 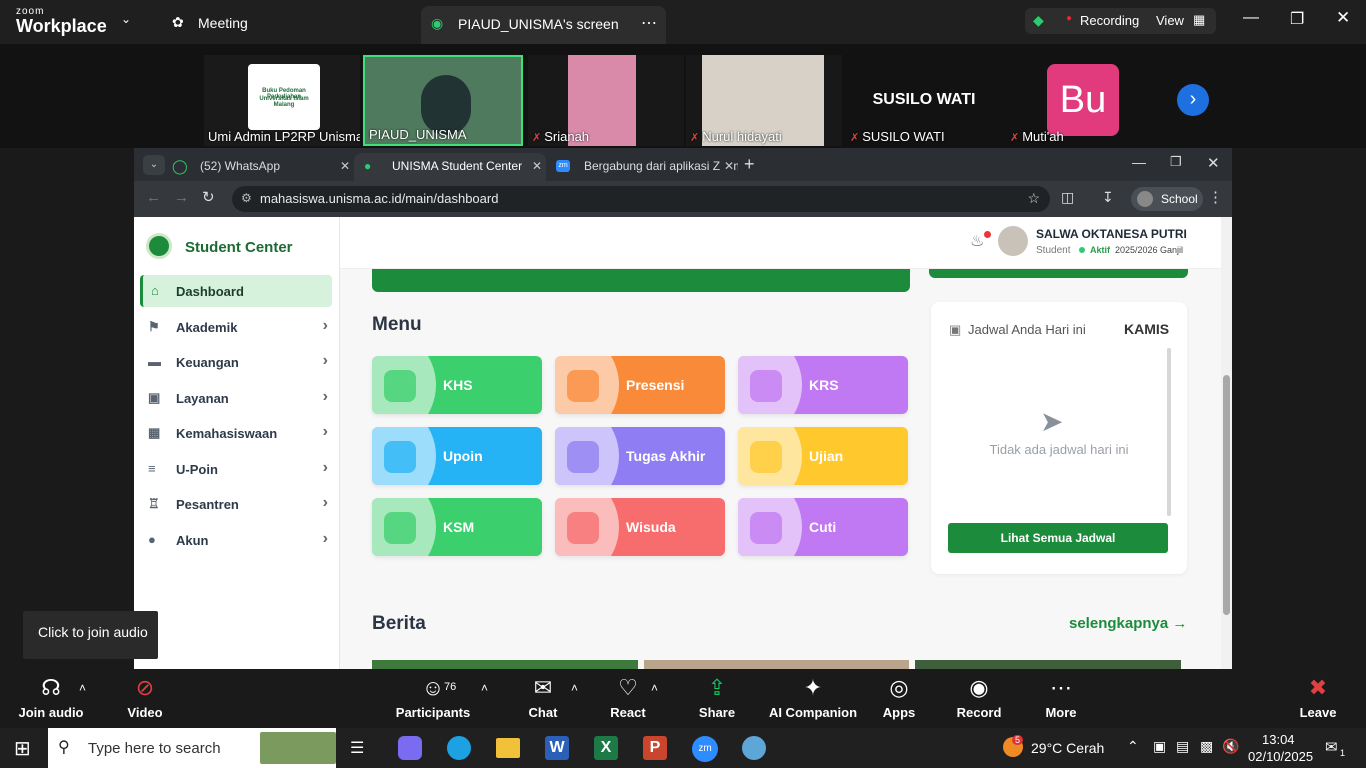 I want to click on powerpoint-icon: P, so click(x=655, y=748).